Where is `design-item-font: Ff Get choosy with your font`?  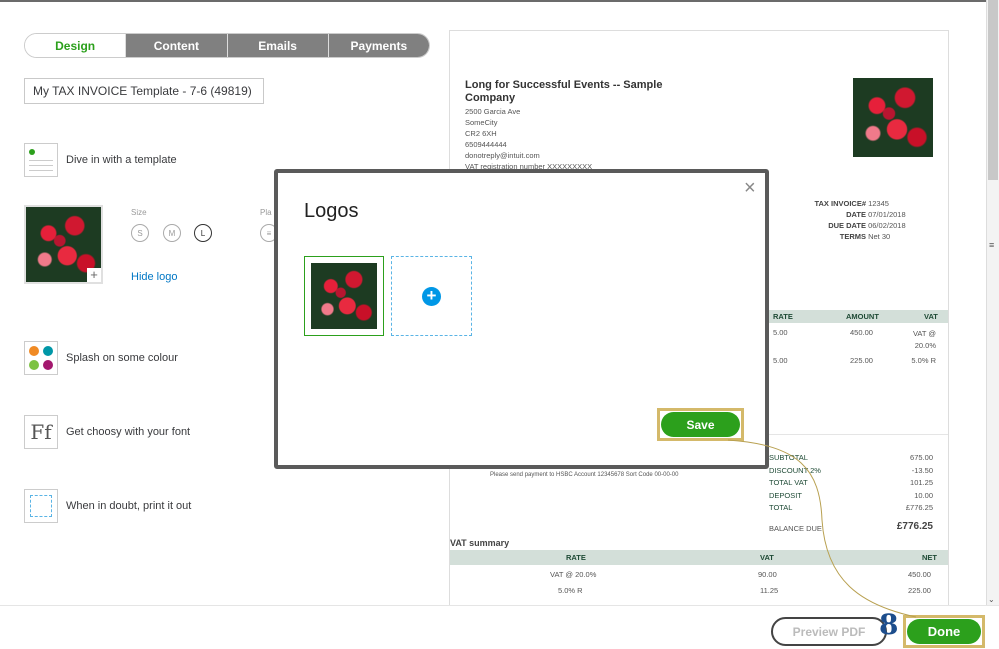 design-item-font: Ff Get choosy with your font is located at coordinates (107, 432).